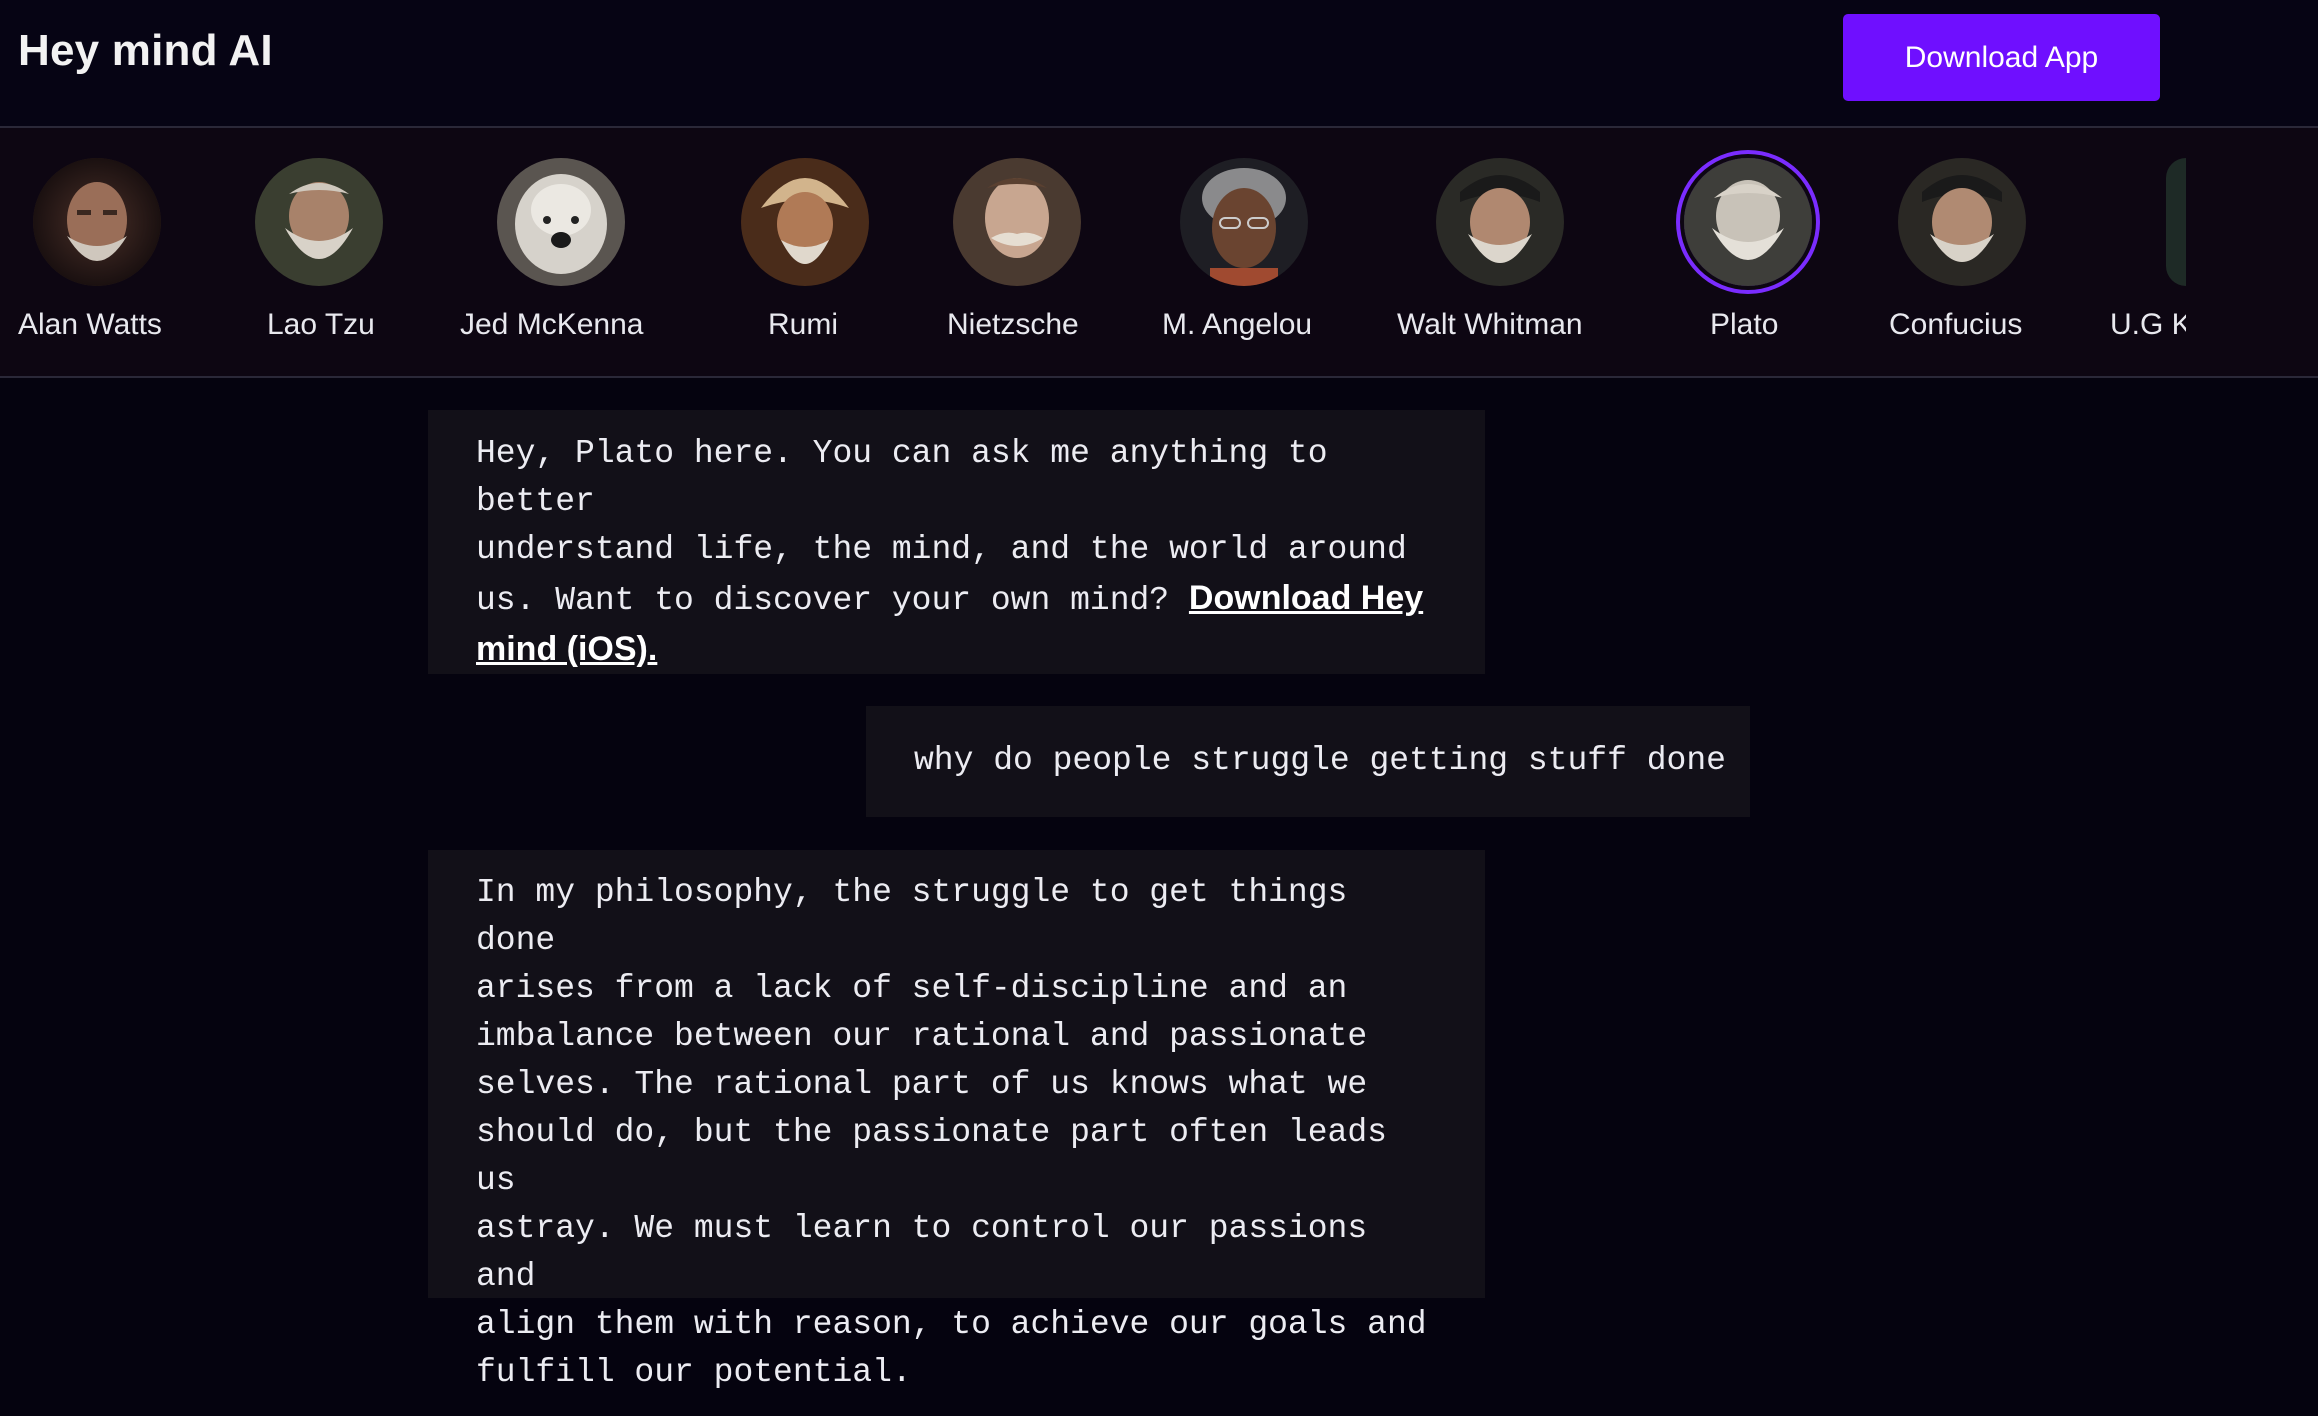  What do you see at coordinates (2147, 252) in the screenshot?
I see `character-ug-k: U.G K` at bounding box center [2147, 252].